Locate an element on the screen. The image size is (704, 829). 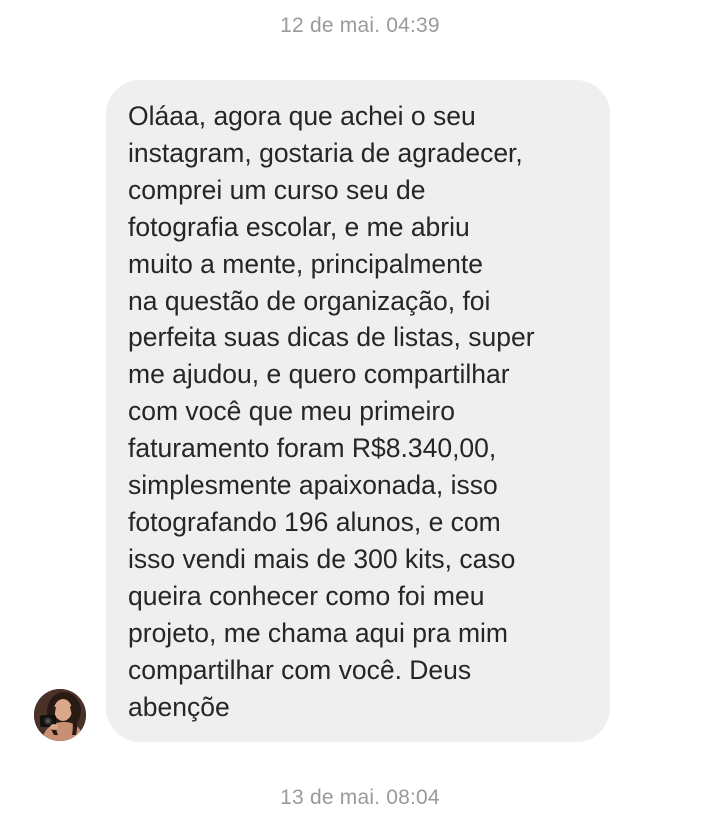
profile-photo-icon is located at coordinates (60, 715).